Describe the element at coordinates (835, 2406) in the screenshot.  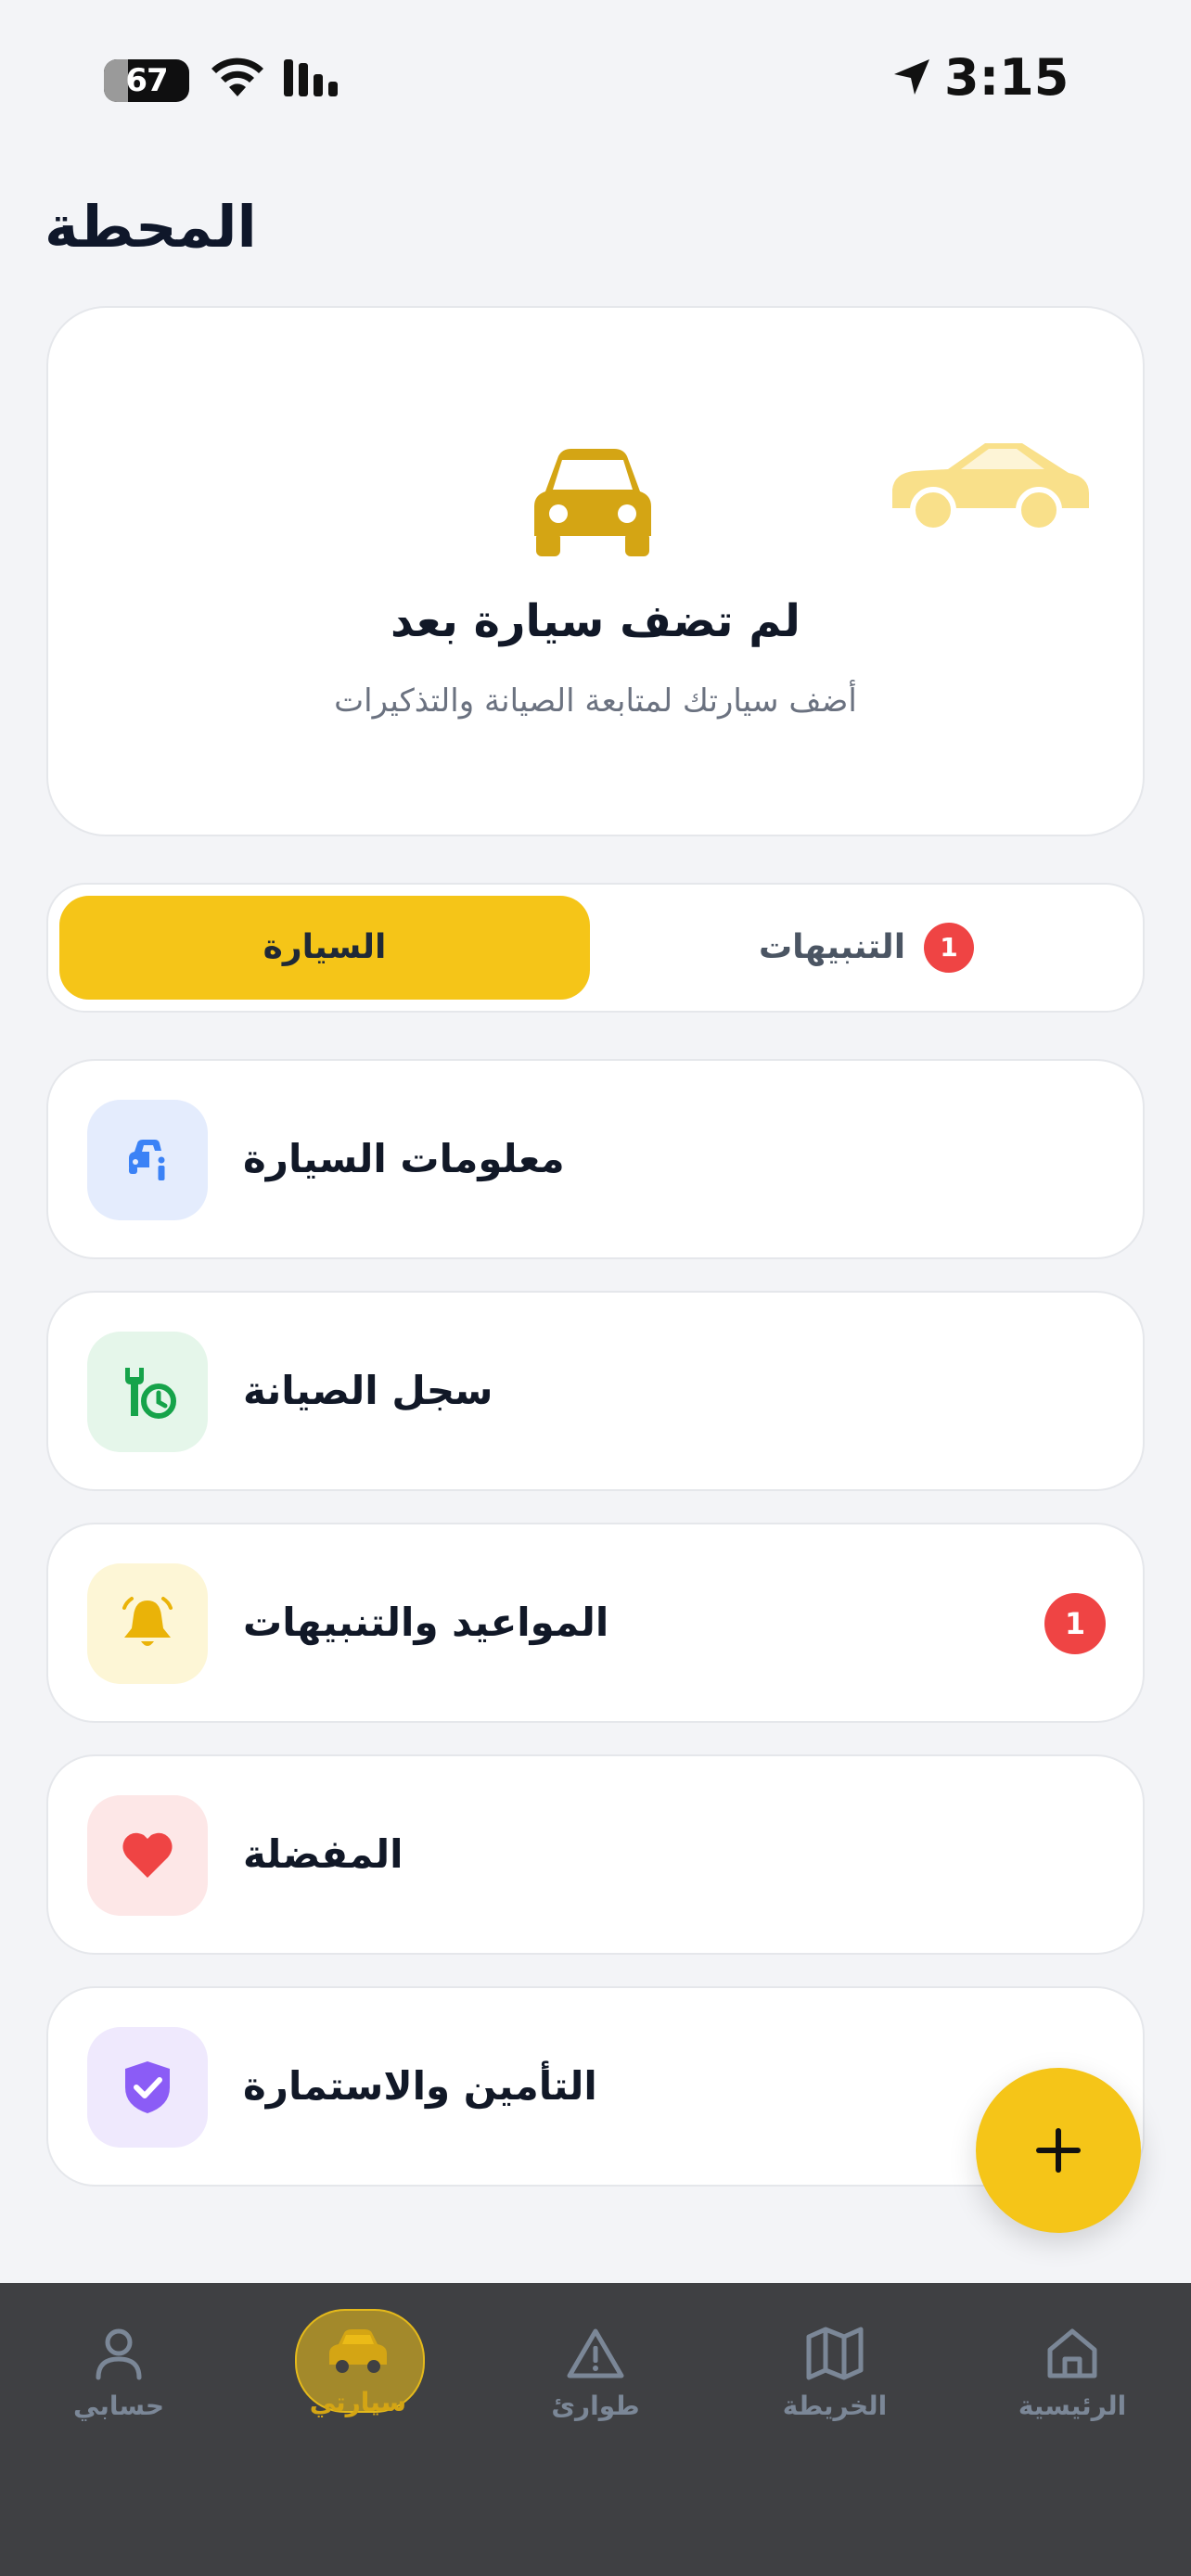
I see `nav-map-label: الخريطة` at that location.